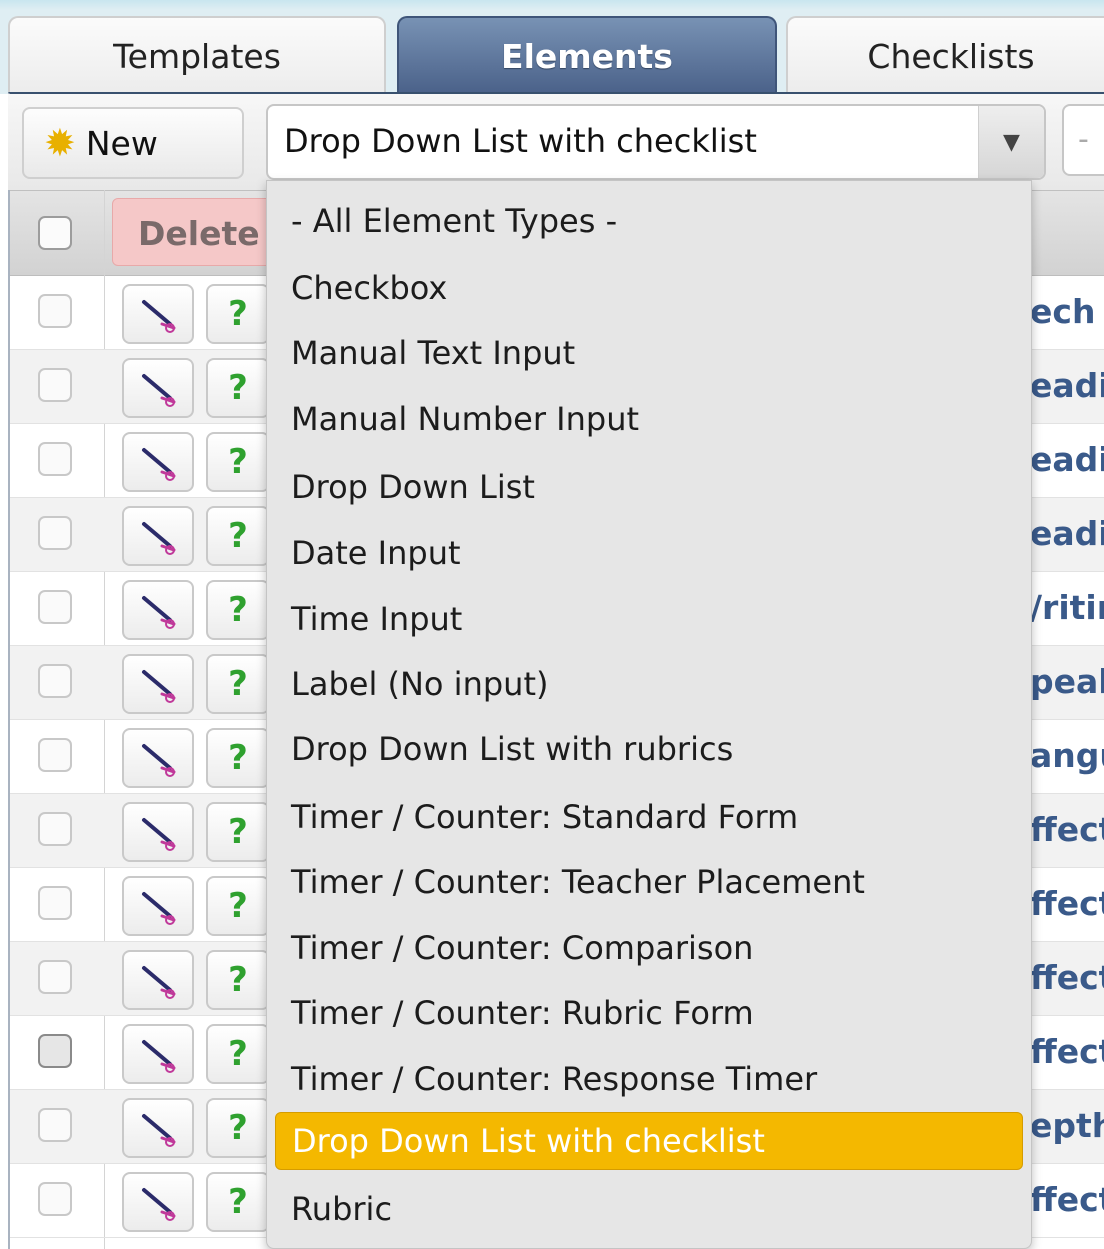  I want to click on dropdown-option: Manual Text Input, so click(649, 353).